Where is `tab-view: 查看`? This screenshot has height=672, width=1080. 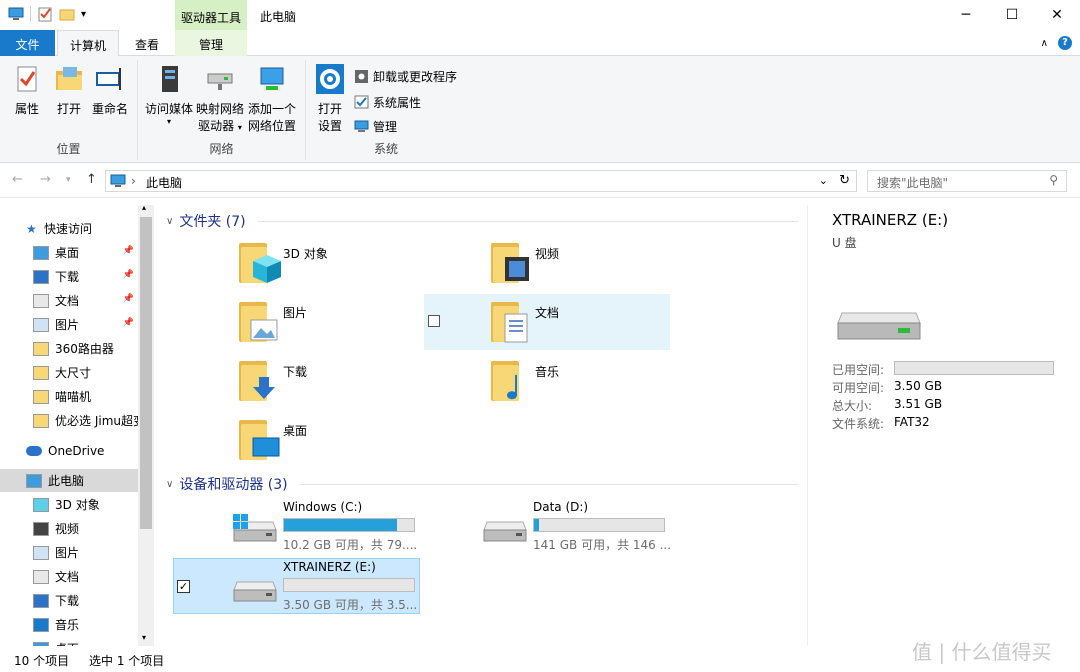
tab-view: 查看 is located at coordinates (147, 43).